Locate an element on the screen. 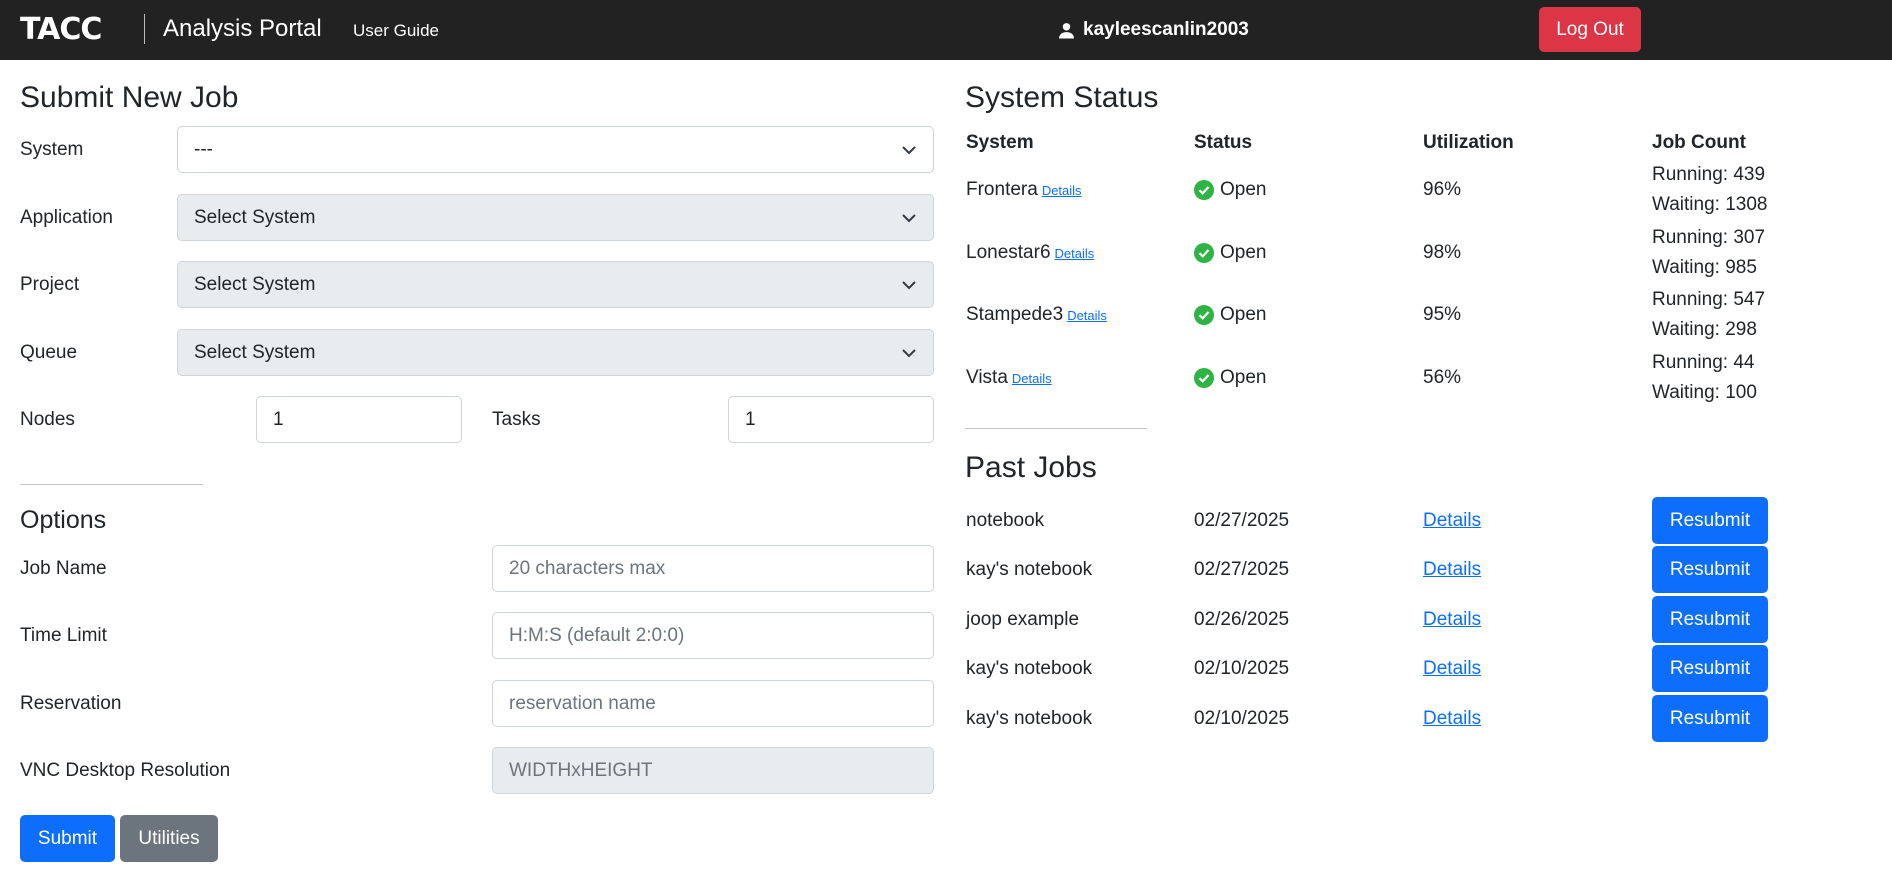 This screenshot has height=882, width=1892. system-label: System is located at coordinates (52, 149).